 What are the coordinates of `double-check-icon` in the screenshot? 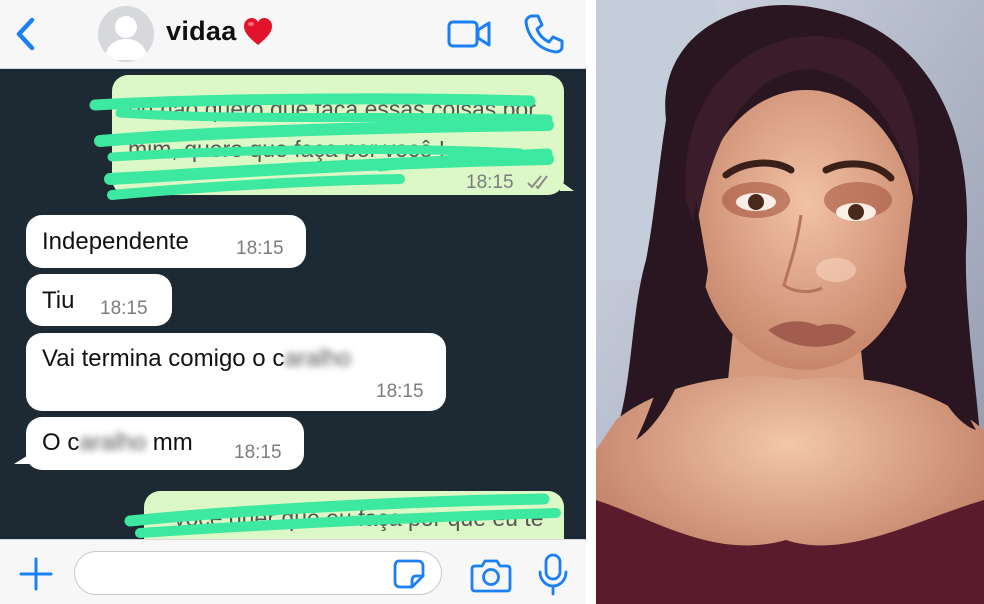 It's located at (540, 184).